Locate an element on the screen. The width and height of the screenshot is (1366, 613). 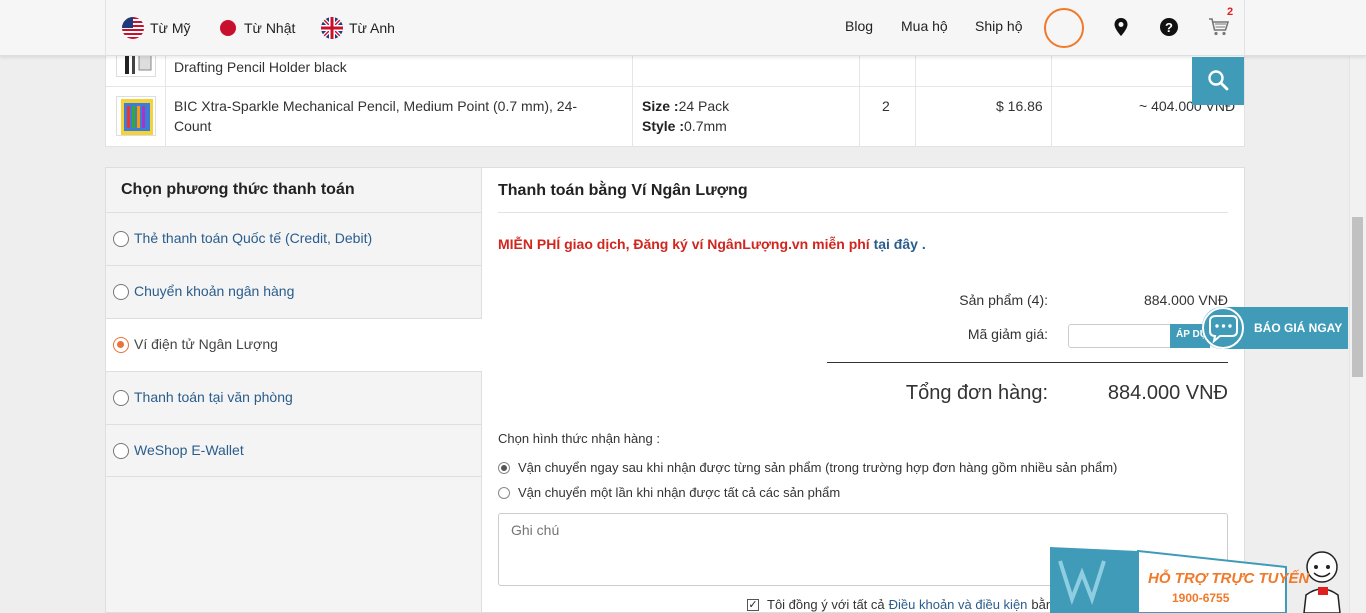
origin-us-label: Từ Mỹ is located at coordinates (170, 28).